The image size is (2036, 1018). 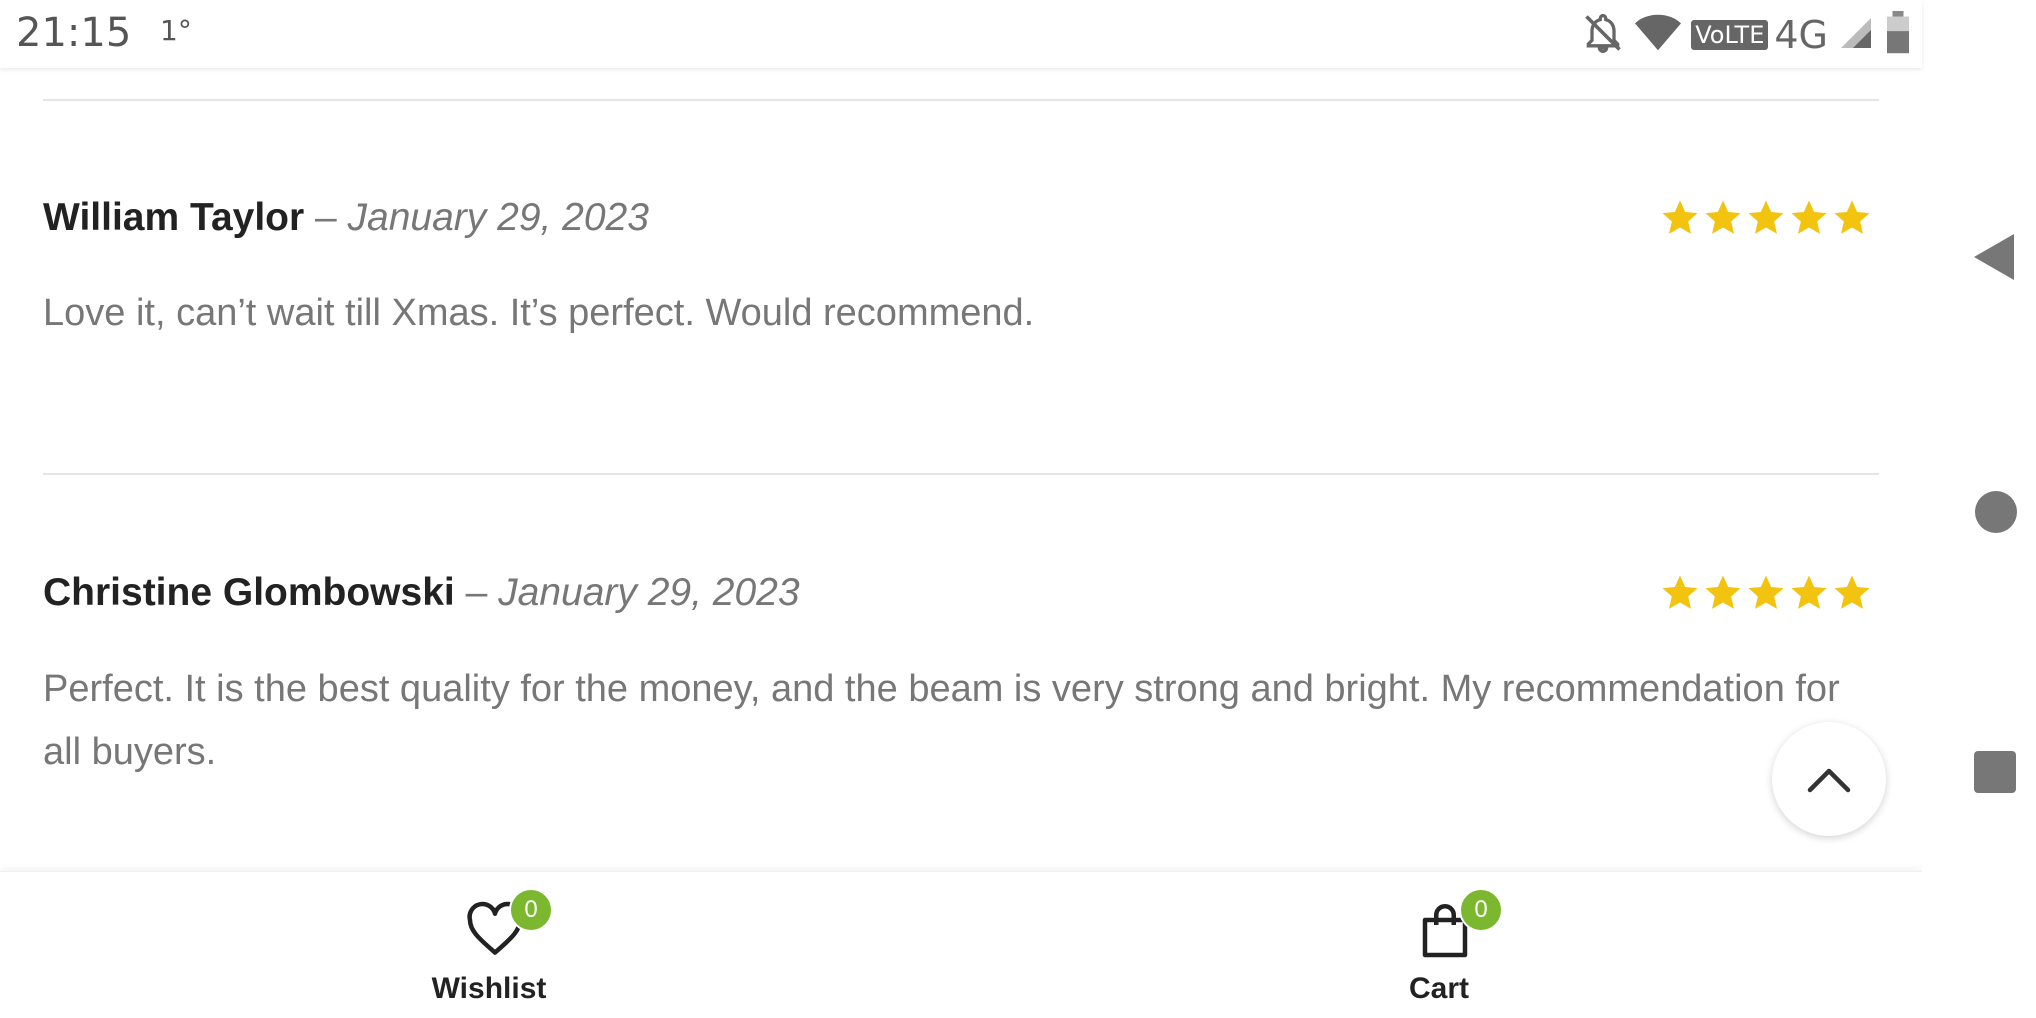 I want to click on status-icons: VoLTE 4G, so click(x=1746, y=35).